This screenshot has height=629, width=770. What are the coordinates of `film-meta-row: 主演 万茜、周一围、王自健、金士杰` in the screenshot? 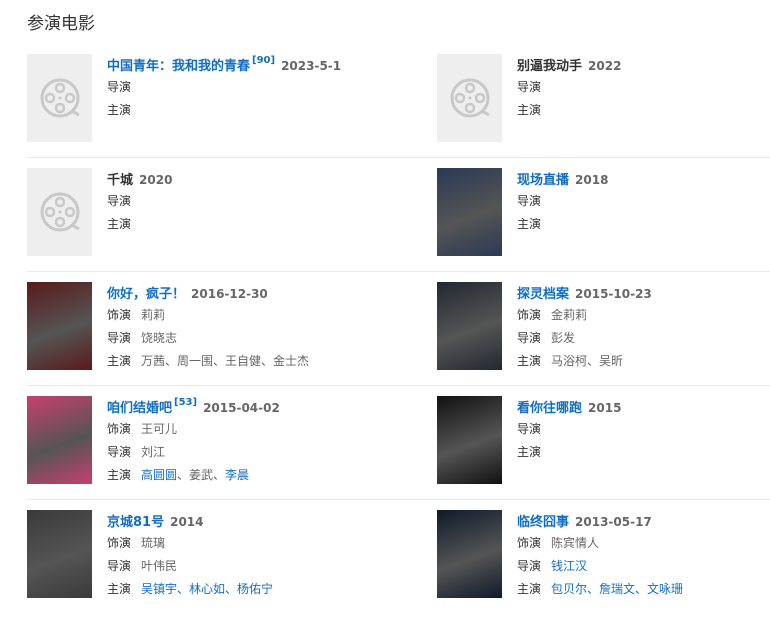 It's located at (232, 361).